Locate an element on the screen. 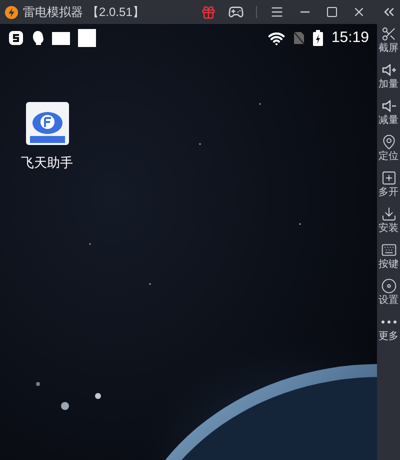  maximize-icon is located at coordinates (332, 12).